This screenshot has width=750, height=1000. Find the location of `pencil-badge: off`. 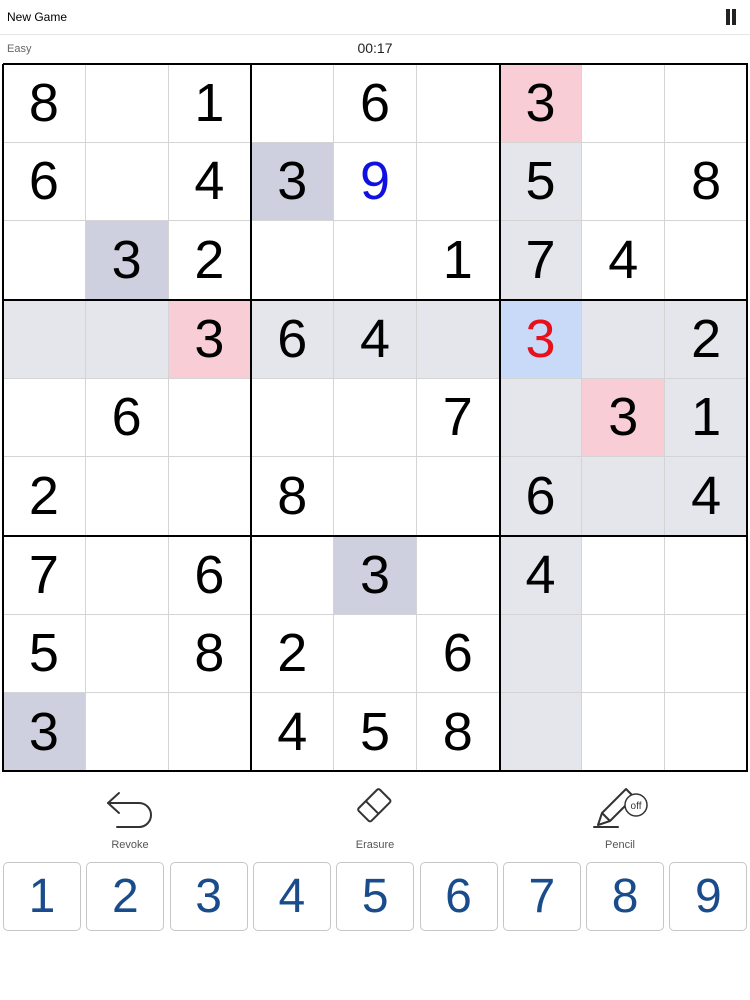

pencil-badge: off is located at coordinates (636, 806).